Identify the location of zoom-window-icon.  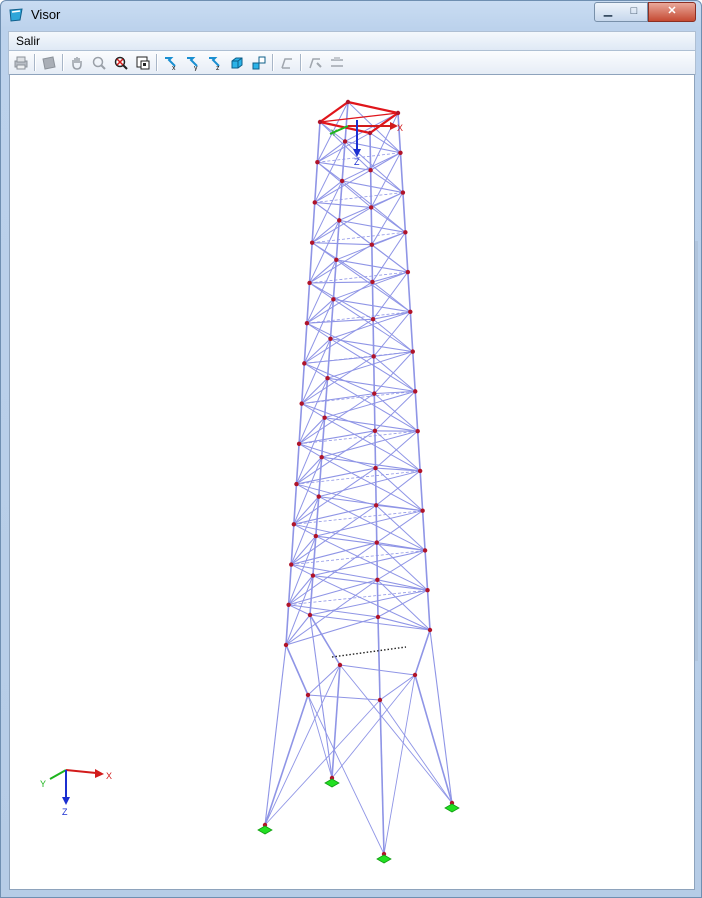
(143, 63).